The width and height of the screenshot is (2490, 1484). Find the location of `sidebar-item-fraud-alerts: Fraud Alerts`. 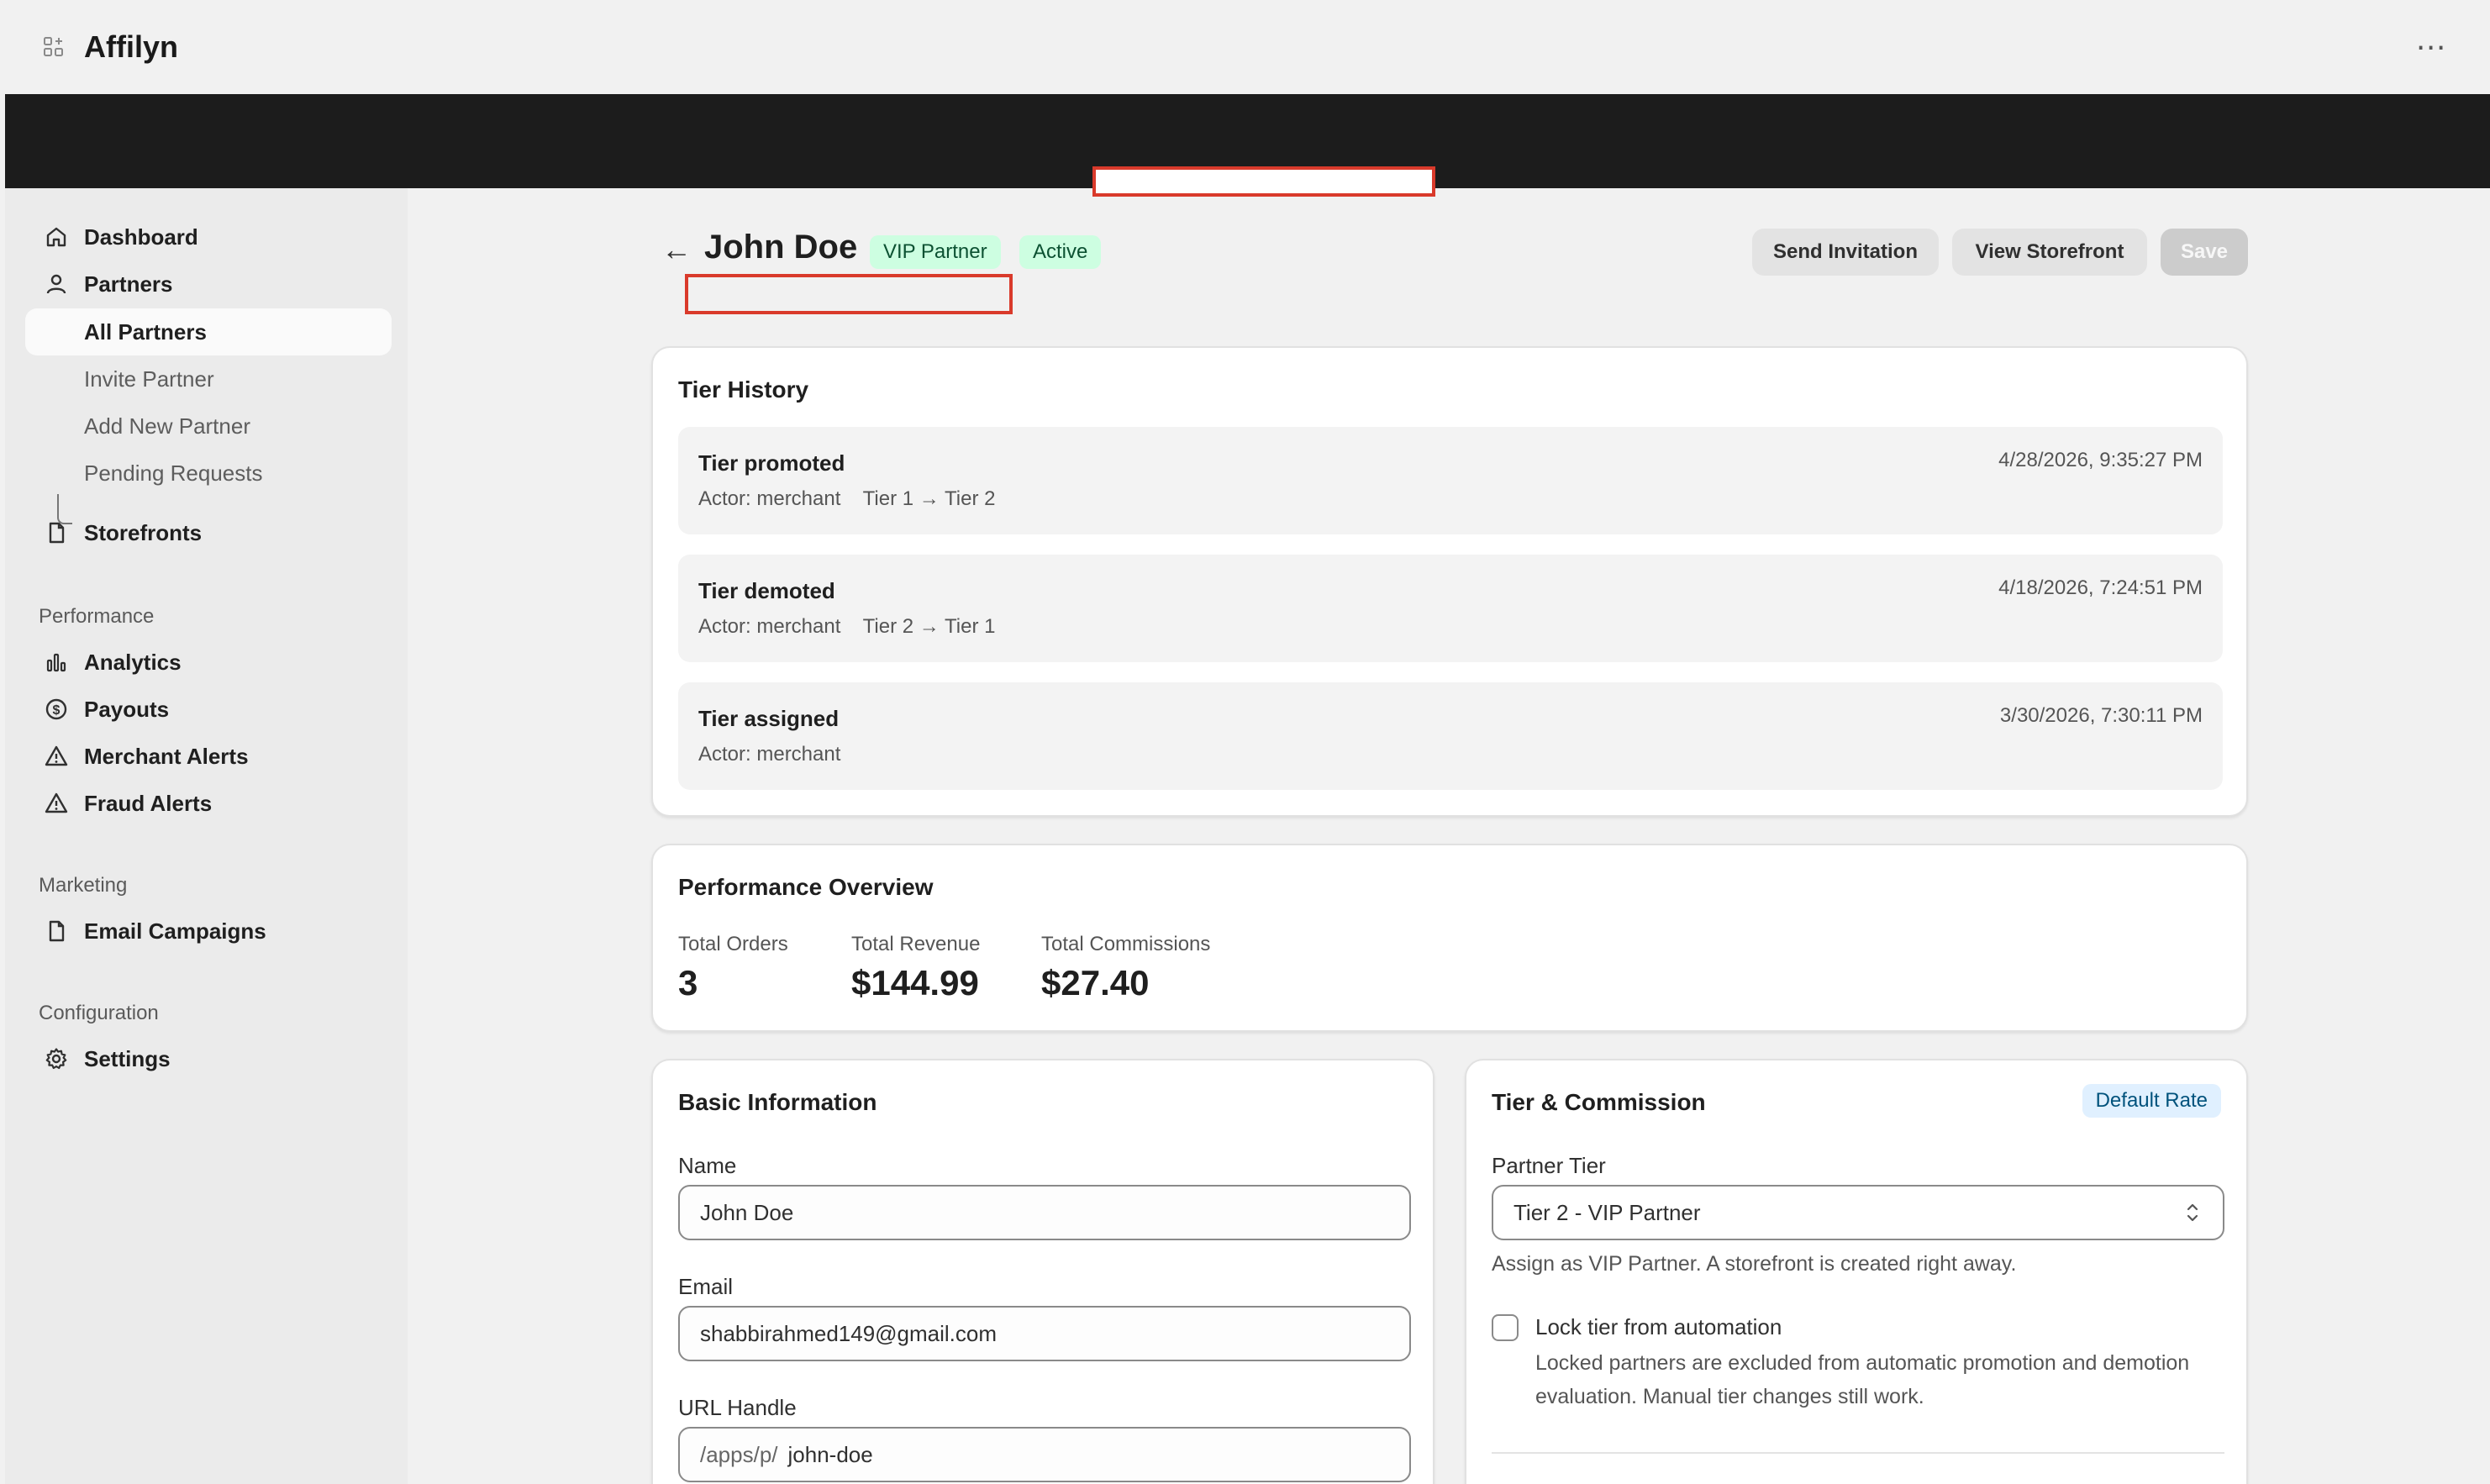

sidebar-item-fraud-alerts: Fraud Alerts is located at coordinates (208, 803).